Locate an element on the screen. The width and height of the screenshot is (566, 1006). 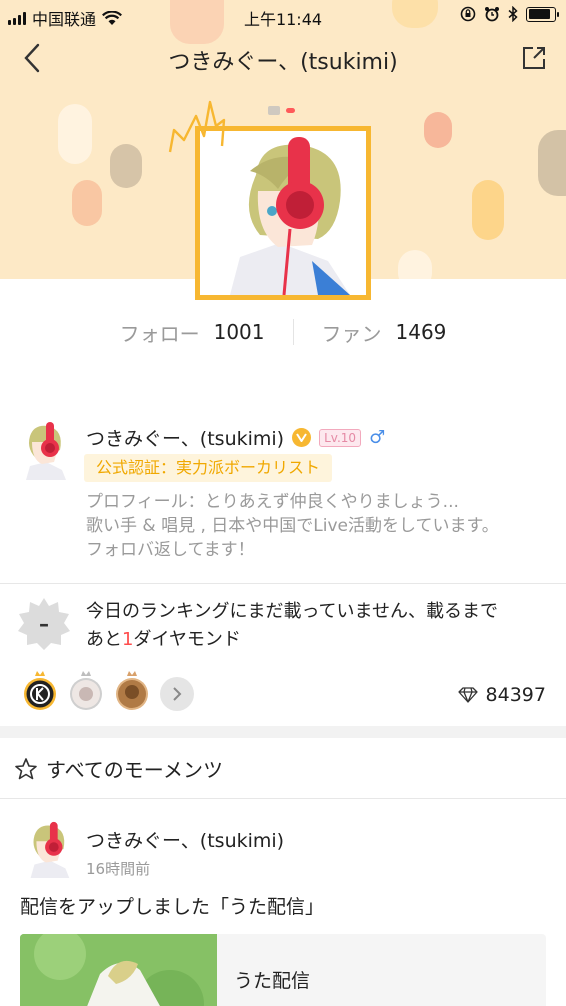
battery-icon is located at coordinates (542, 14).